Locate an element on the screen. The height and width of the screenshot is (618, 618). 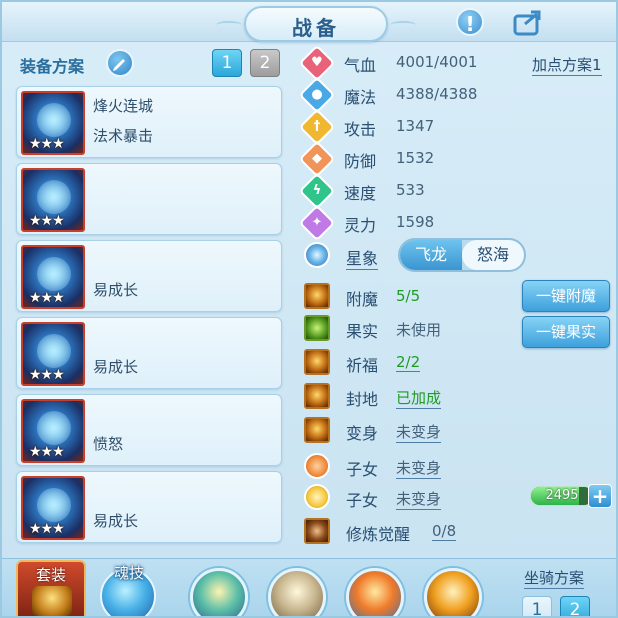
armor-icon: ★★★ is located at coordinates (53, 277).